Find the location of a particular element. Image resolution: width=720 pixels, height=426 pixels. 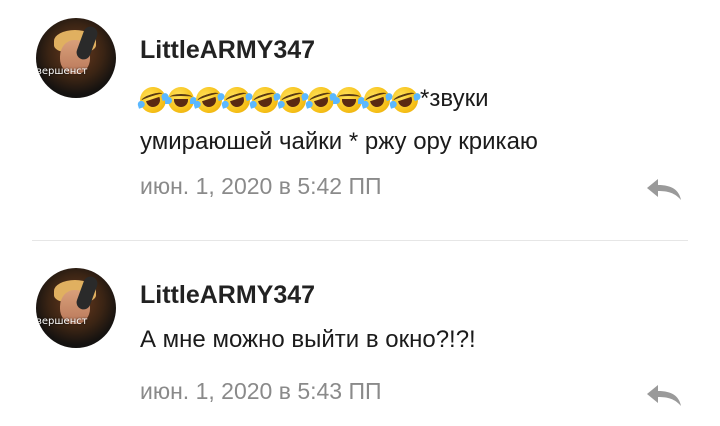

comment-text: *звуки умираюшей чайки * ржу ору крикаю is located at coordinates (398, 120).